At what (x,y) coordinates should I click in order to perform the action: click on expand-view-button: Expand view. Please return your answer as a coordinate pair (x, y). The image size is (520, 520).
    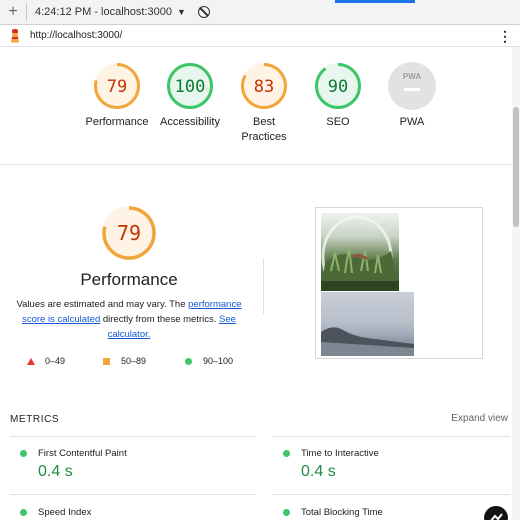
    Looking at the image, I should click on (479, 418).